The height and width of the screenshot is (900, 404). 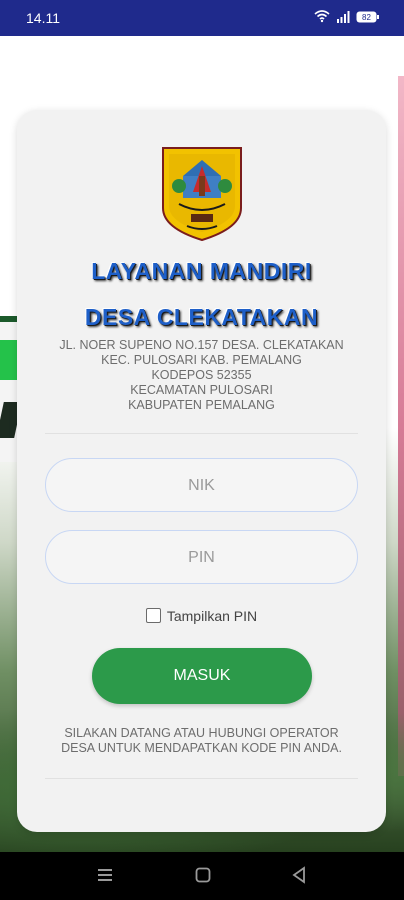 I want to click on info-note-line2: DESA UNTUK MENDAPATKAN KODE PIN ANDA., so click(x=201, y=748).